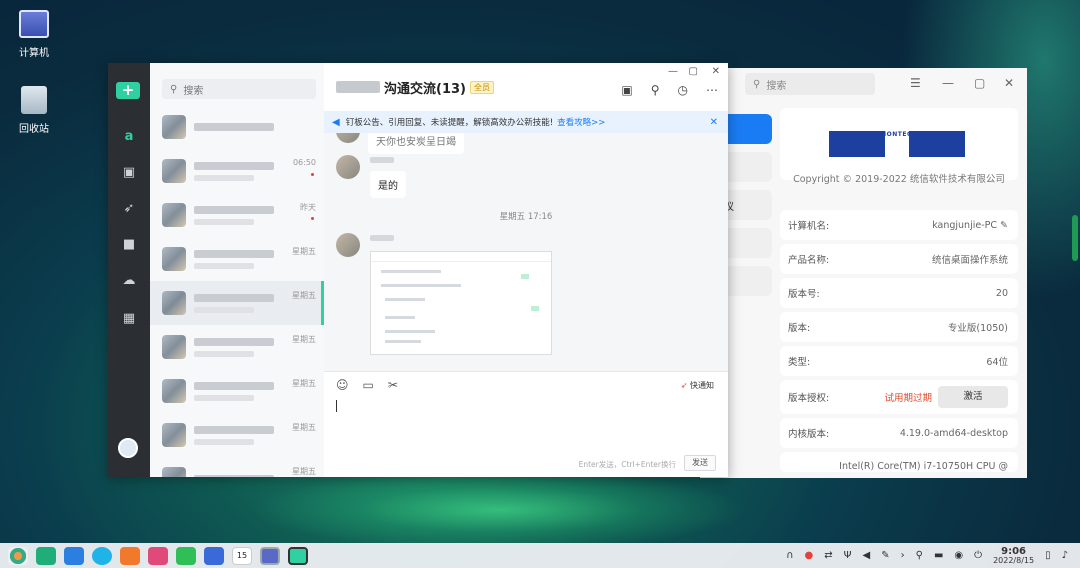  Describe the element at coordinates (393, 385) in the screenshot. I see `scissors-icon: ✂` at that location.